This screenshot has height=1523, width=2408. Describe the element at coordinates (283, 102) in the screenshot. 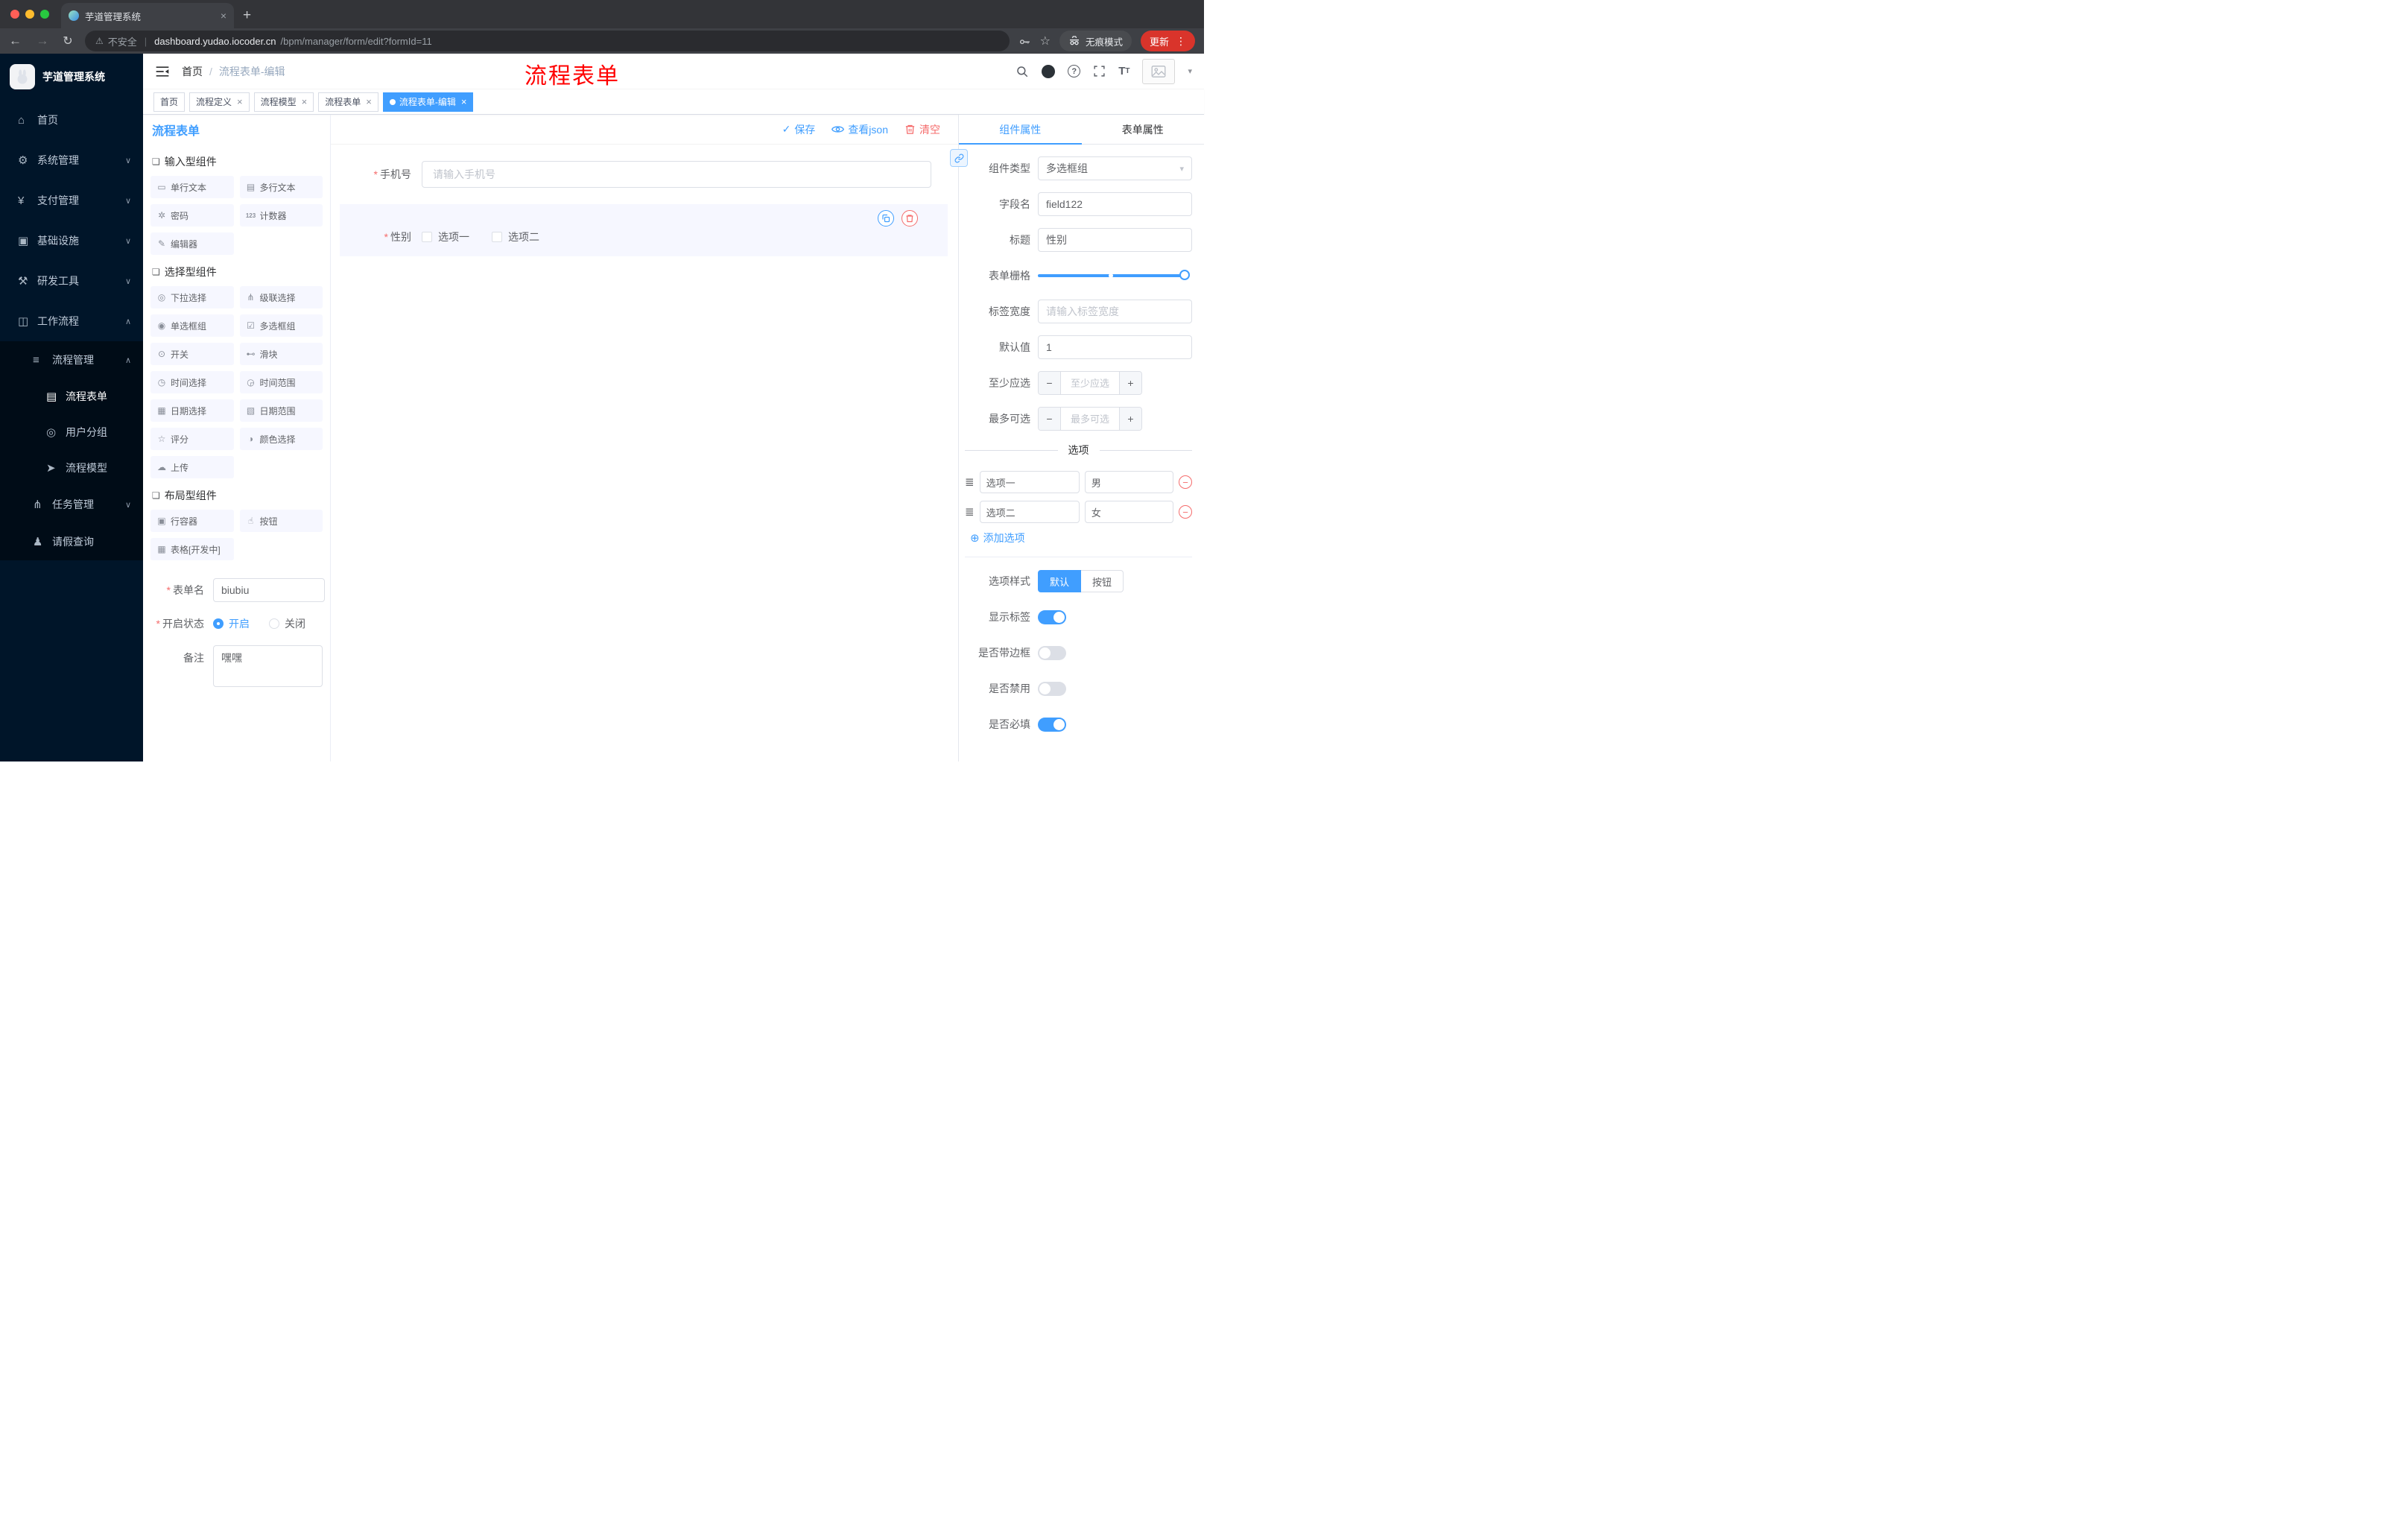

I see `tag-process-model: 流程模型 ×` at that location.